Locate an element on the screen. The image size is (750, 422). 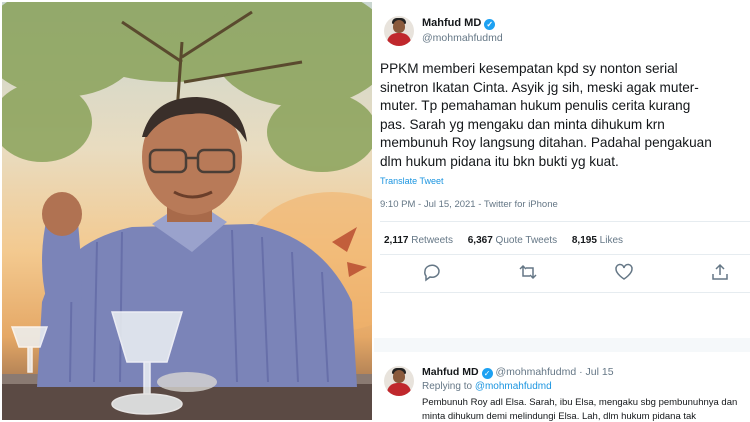
retweet-icon is located at coordinates (528, 272).